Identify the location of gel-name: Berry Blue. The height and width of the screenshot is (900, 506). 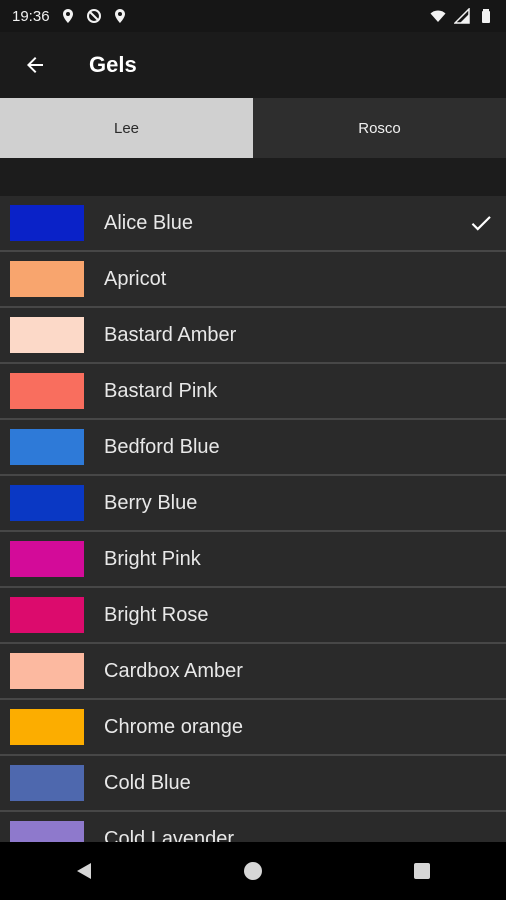
(151, 502).